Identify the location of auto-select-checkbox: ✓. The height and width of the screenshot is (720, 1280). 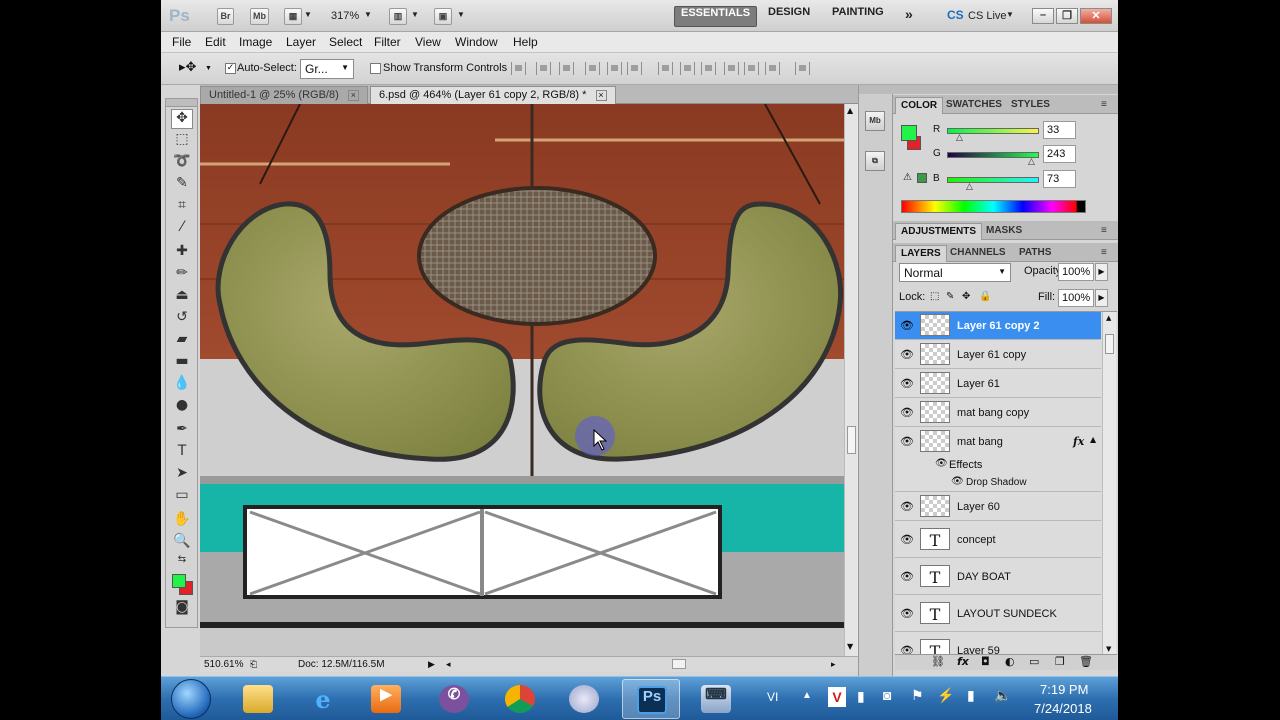
(230, 68).